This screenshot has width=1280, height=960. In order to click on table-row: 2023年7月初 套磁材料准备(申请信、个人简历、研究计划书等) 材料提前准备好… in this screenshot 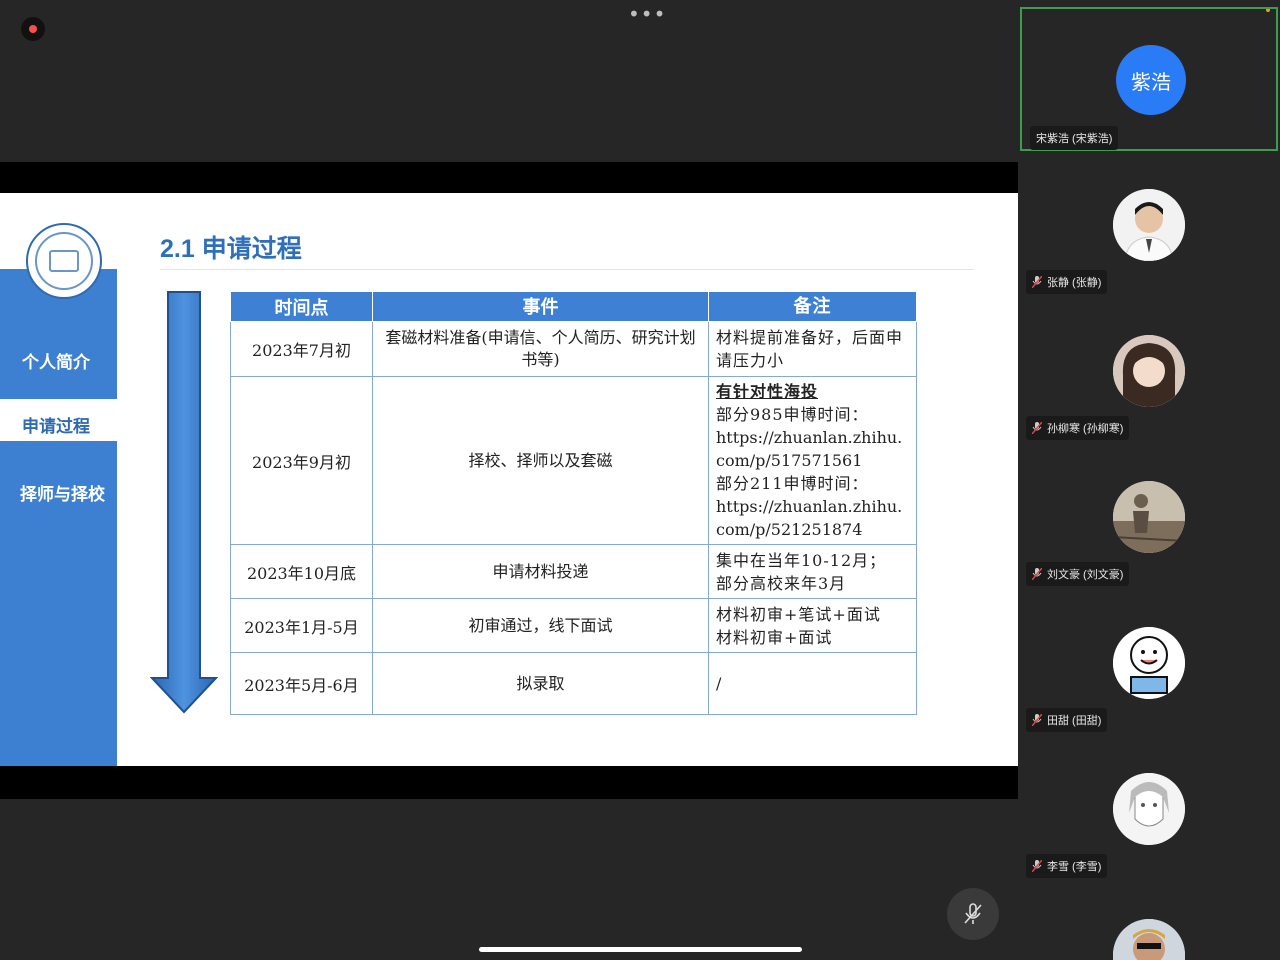, I will do `click(573, 349)`.